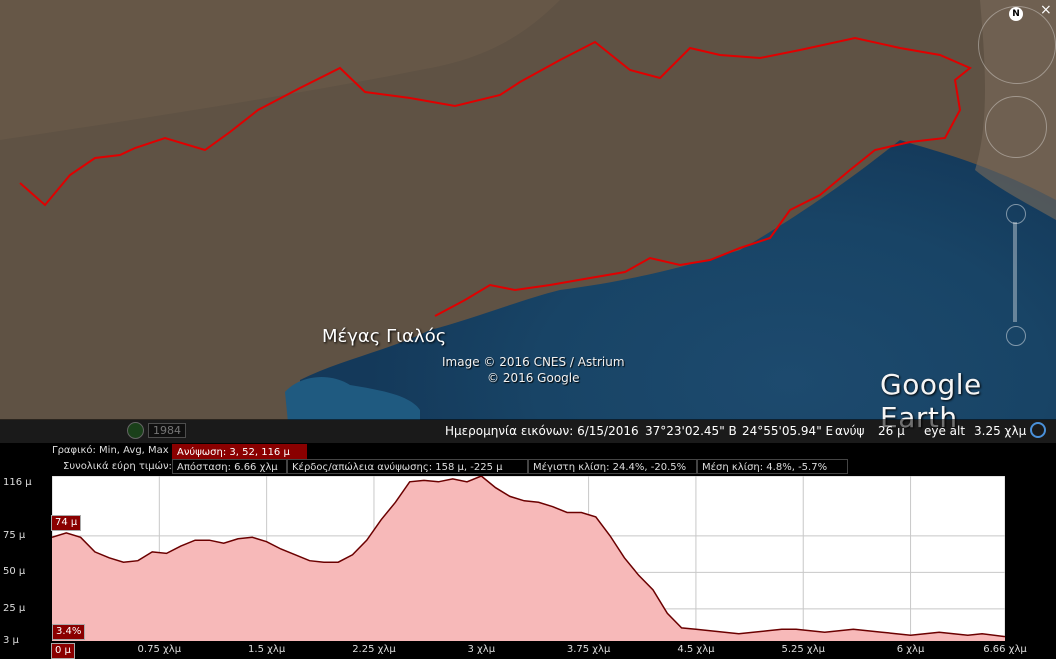 The width and height of the screenshot is (1056, 659). Describe the element at coordinates (1038, 430) in the screenshot. I see `loading-indicator-icon` at that location.